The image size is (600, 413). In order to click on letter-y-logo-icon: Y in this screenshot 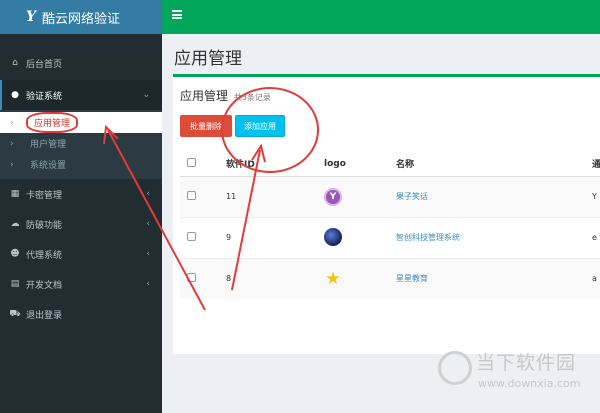, I will do `click(333, 196)`.